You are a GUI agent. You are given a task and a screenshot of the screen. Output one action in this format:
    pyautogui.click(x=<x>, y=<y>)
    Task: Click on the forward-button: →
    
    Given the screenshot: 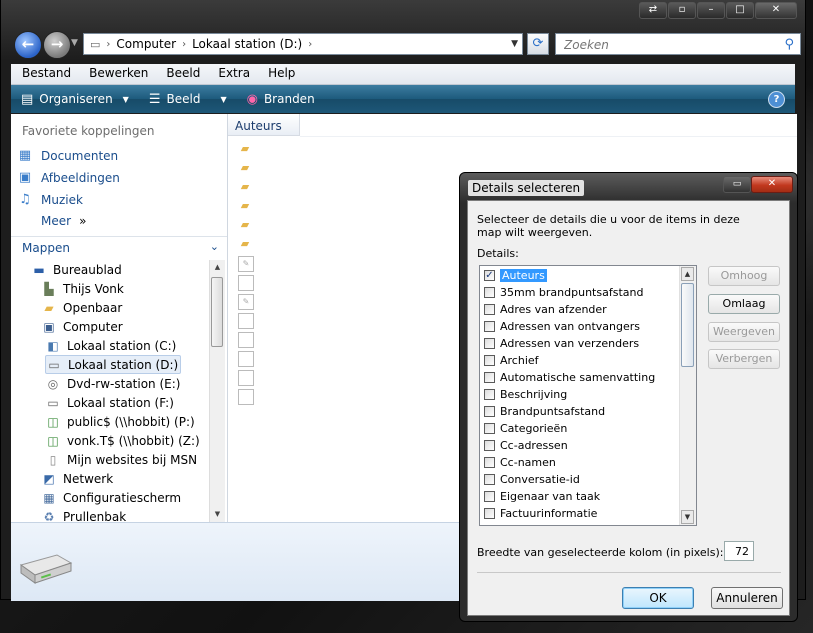 What is the action you would take?
    pyautogui.click(x=57, y=45)
    